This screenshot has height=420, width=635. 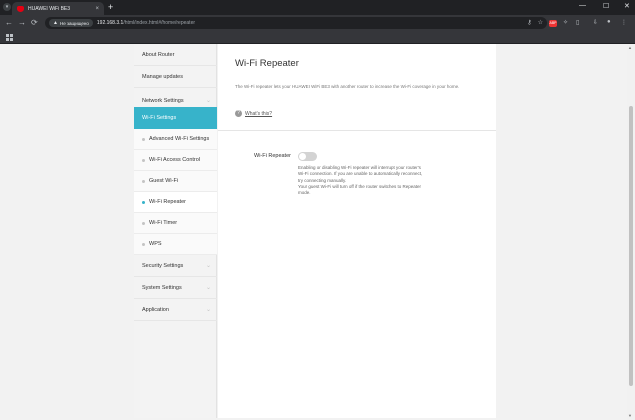 I want to click on sidebar-subitem-wifi-access-control: Wi-Fi Access Control, so click(x=175, y=160).